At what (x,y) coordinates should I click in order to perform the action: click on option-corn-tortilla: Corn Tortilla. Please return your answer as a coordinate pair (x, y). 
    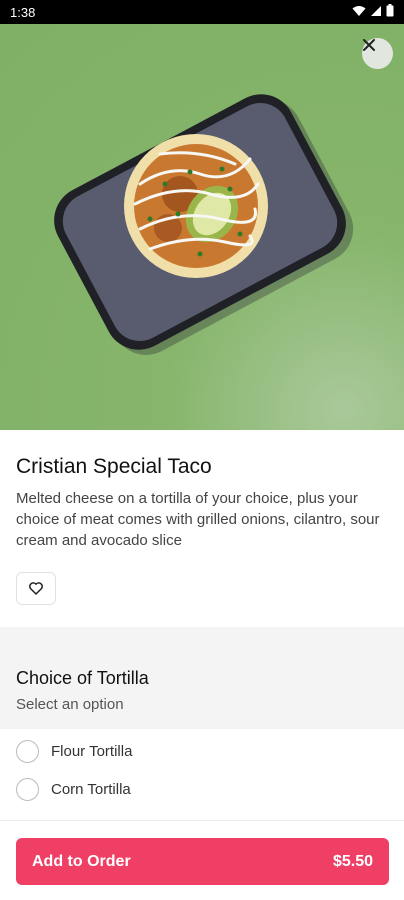
    Looking at the image, I should click on (73, 789).